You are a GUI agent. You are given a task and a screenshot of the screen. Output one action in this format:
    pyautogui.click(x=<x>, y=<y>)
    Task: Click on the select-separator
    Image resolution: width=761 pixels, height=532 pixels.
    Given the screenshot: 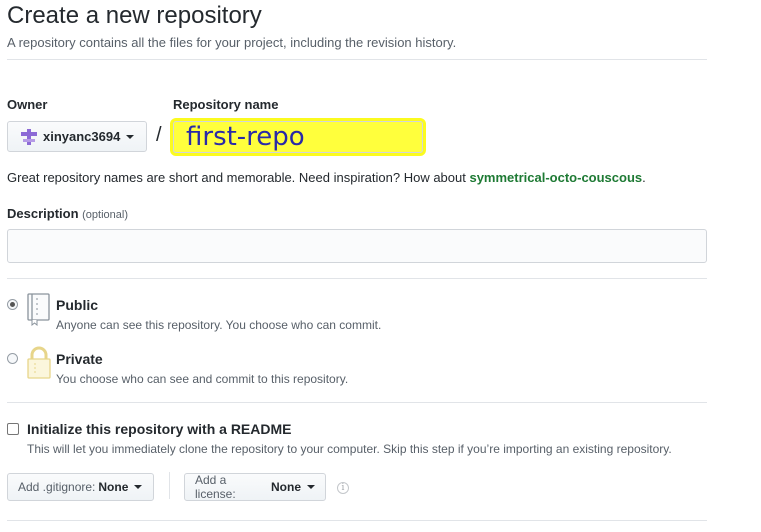 What is the action you would take?
    pyautogui.click(x=169, y=485)
    